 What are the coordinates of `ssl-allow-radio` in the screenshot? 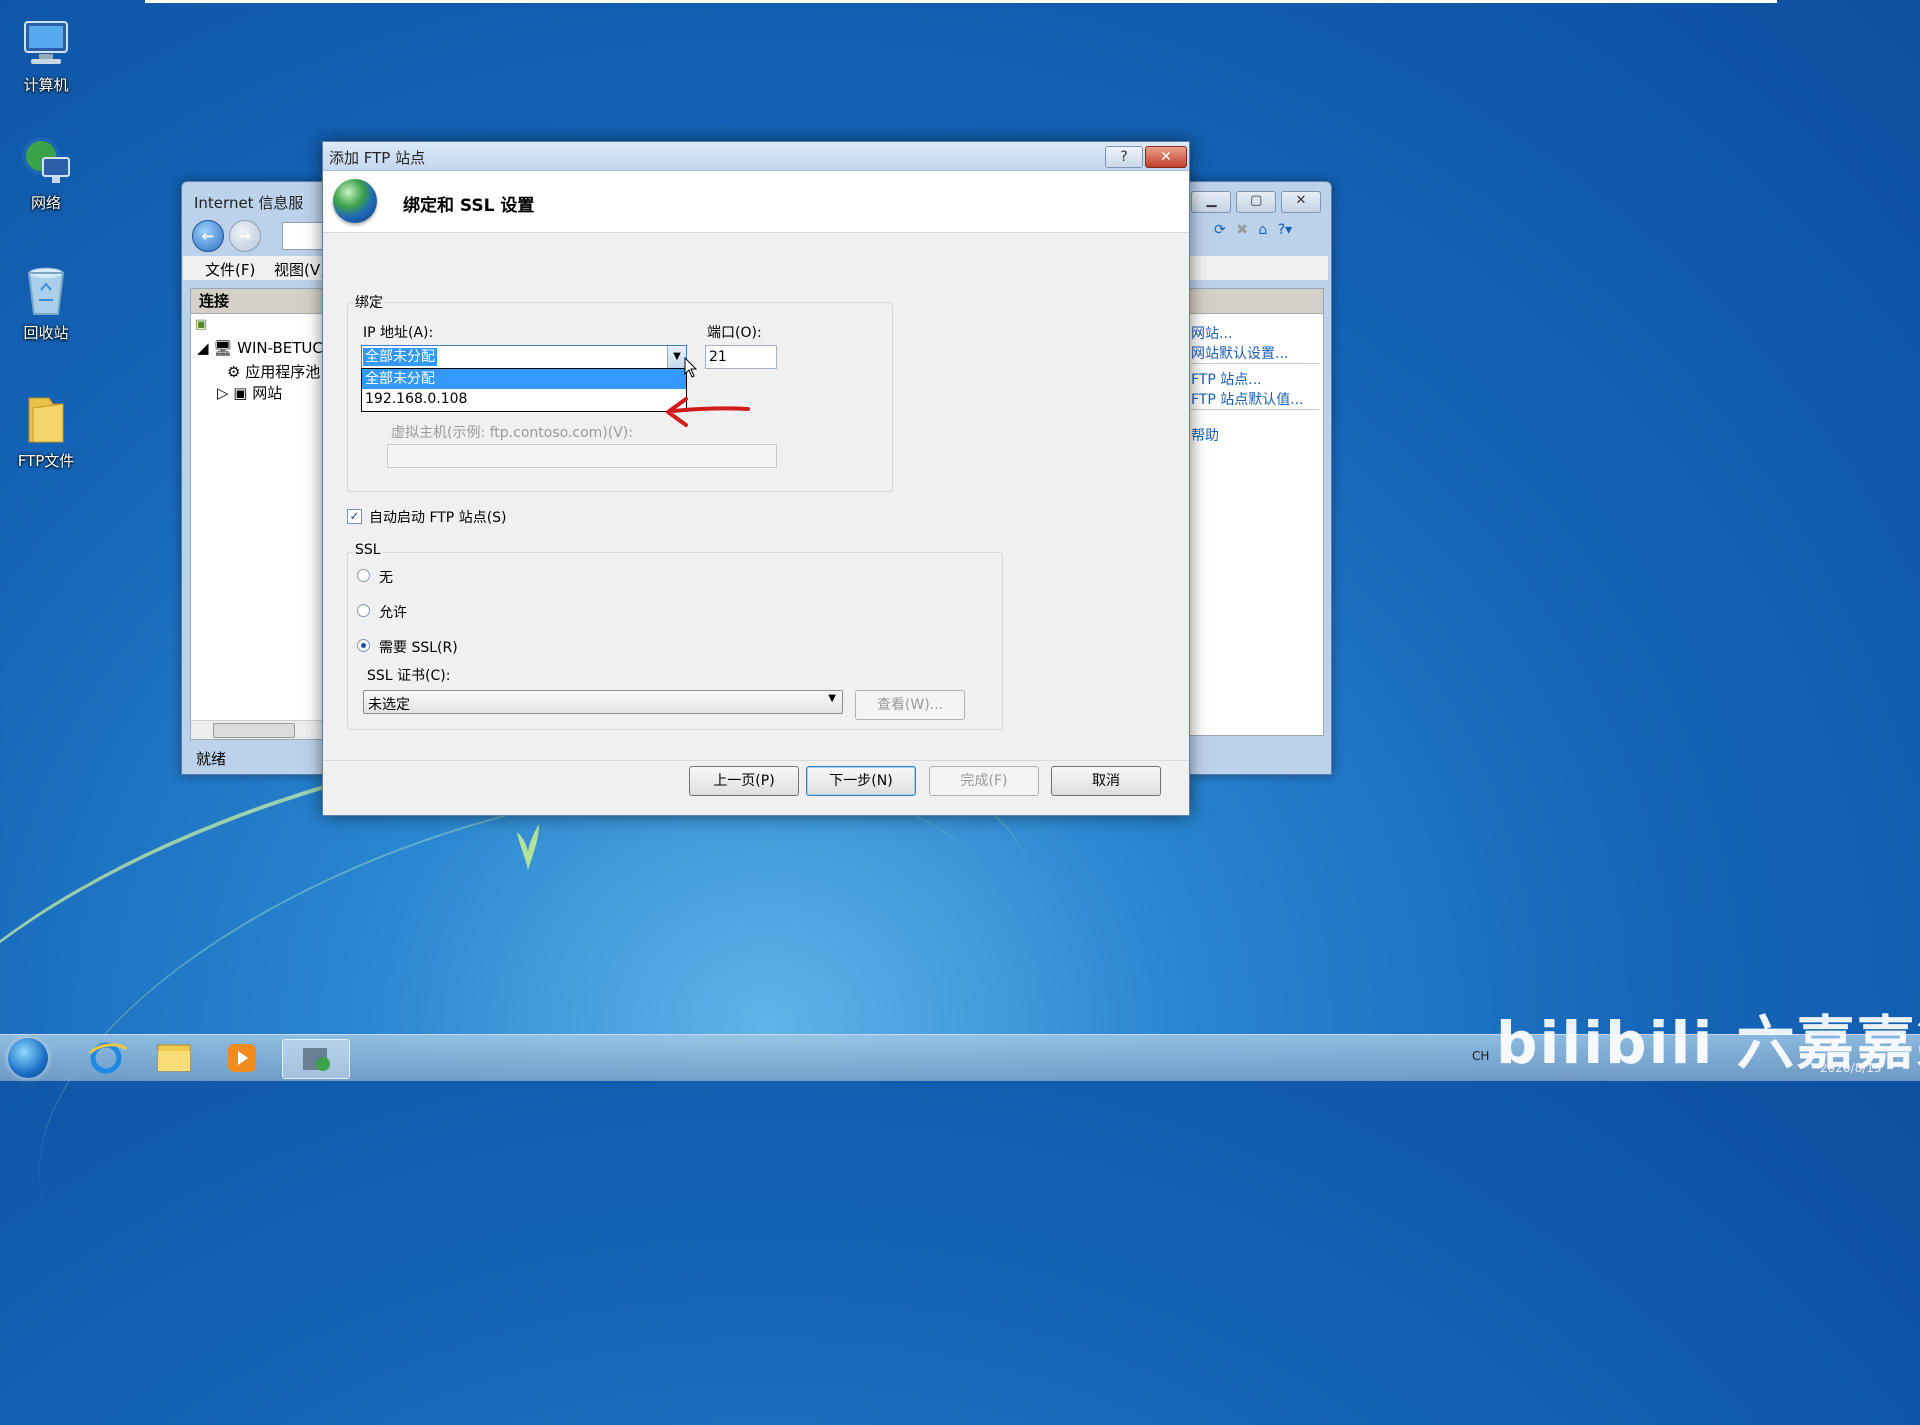 It's located at (363, 610).